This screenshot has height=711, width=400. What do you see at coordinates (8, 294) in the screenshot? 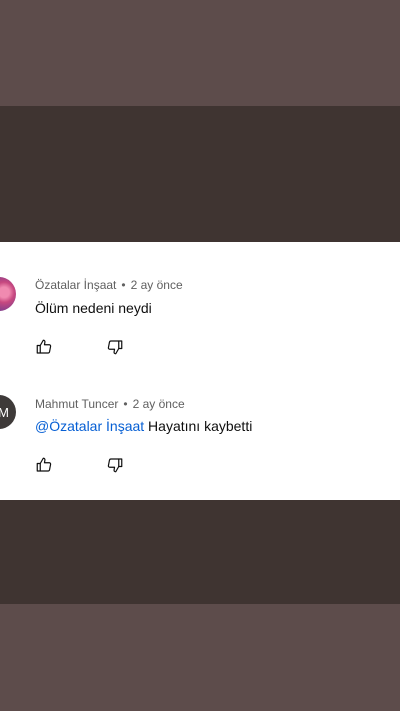
I see `commenter-avatar` at bounding box center [8, 294].